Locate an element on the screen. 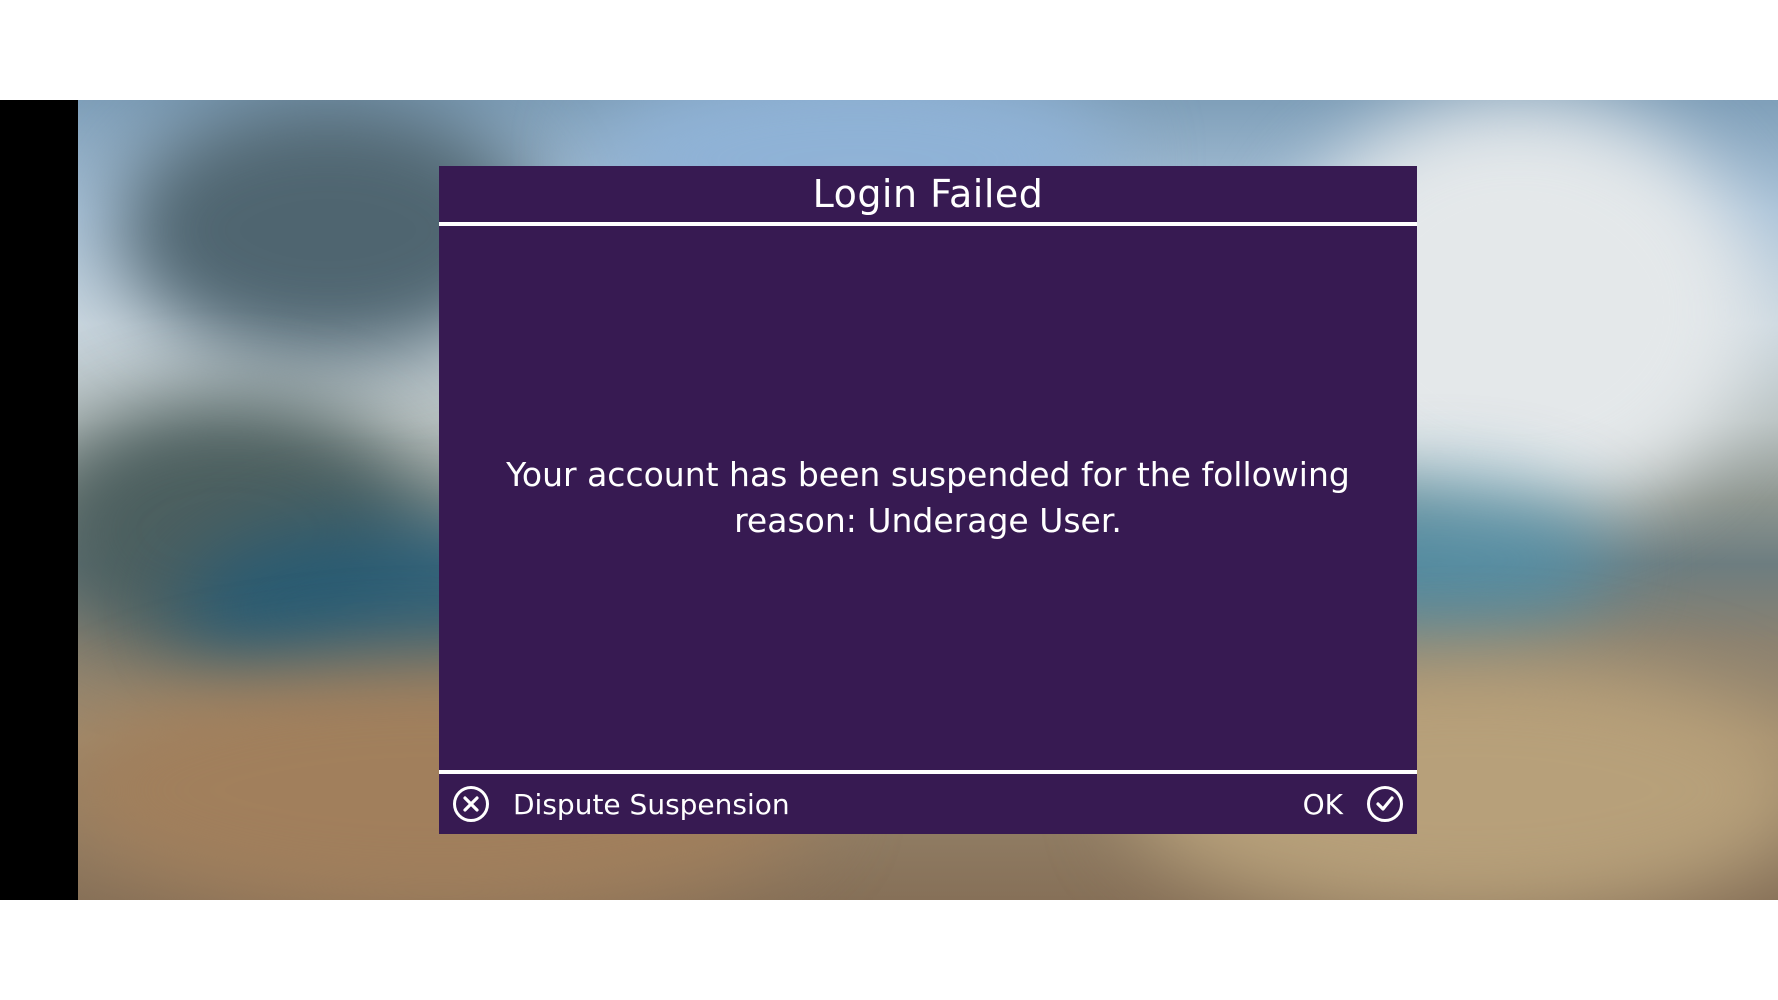 Image resolution: width=1778 pixels, height=1000 pixels. x-circle-icon is located at coordinates (471, 804).